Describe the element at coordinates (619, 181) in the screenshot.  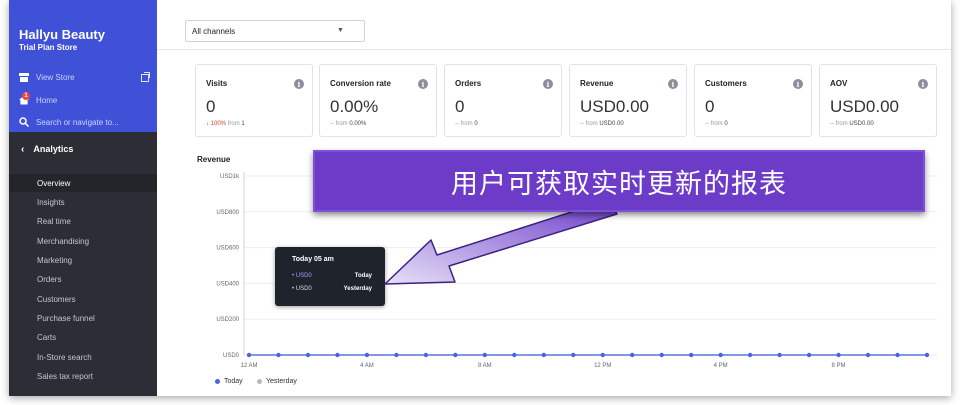
I see `annotation-banner: 用户可获取实时更新的报表` at that location.